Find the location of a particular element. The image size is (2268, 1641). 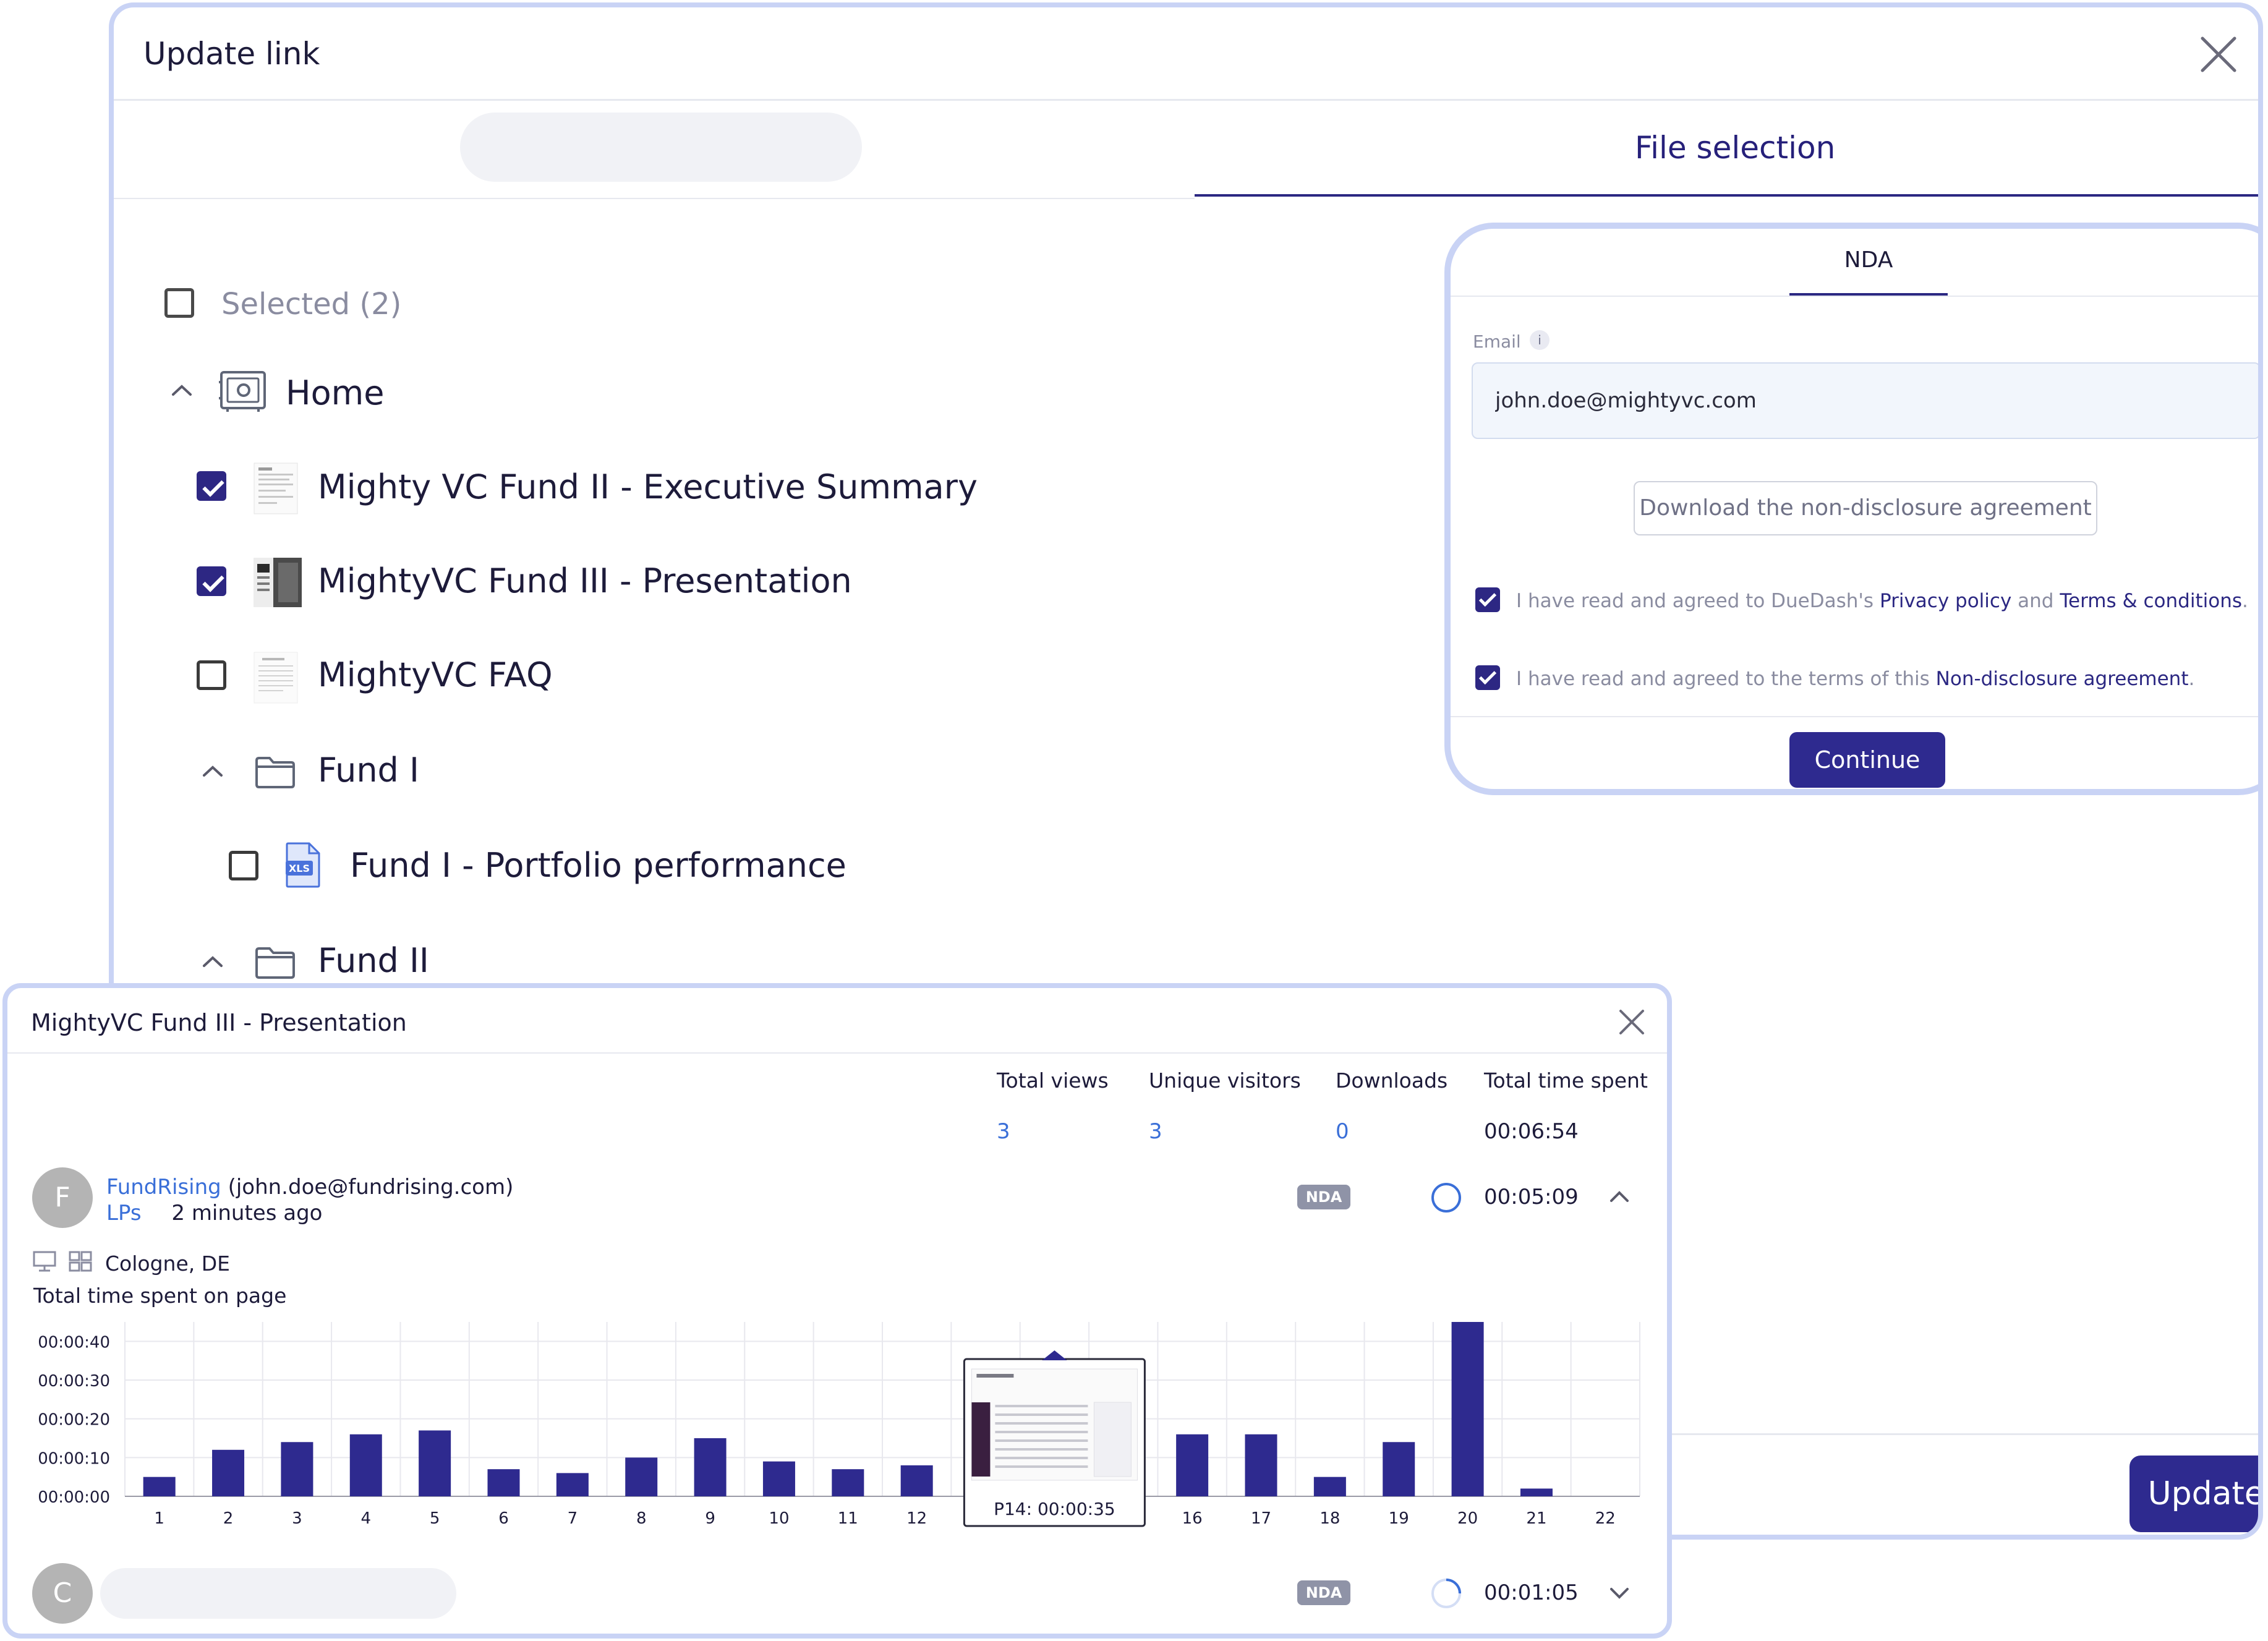

file-checkbox-portfolio is located at coordinates (244, 866).